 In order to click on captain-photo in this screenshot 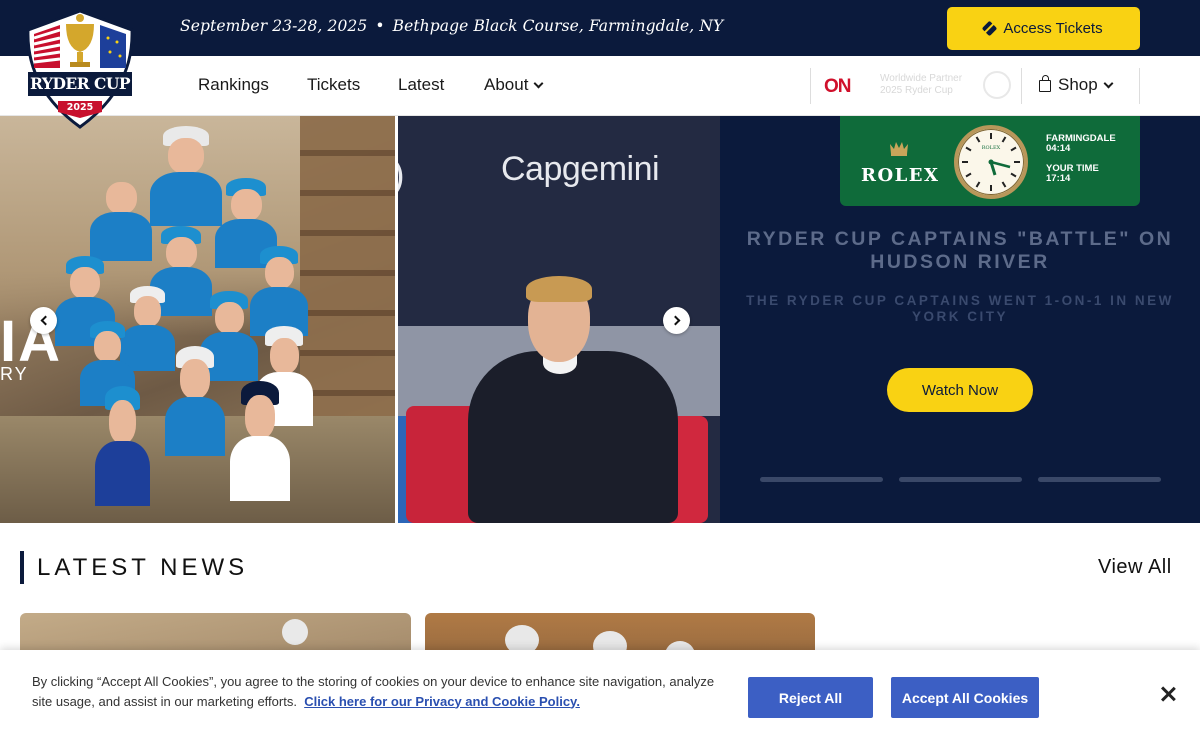, I will do `click(573, 437)`.